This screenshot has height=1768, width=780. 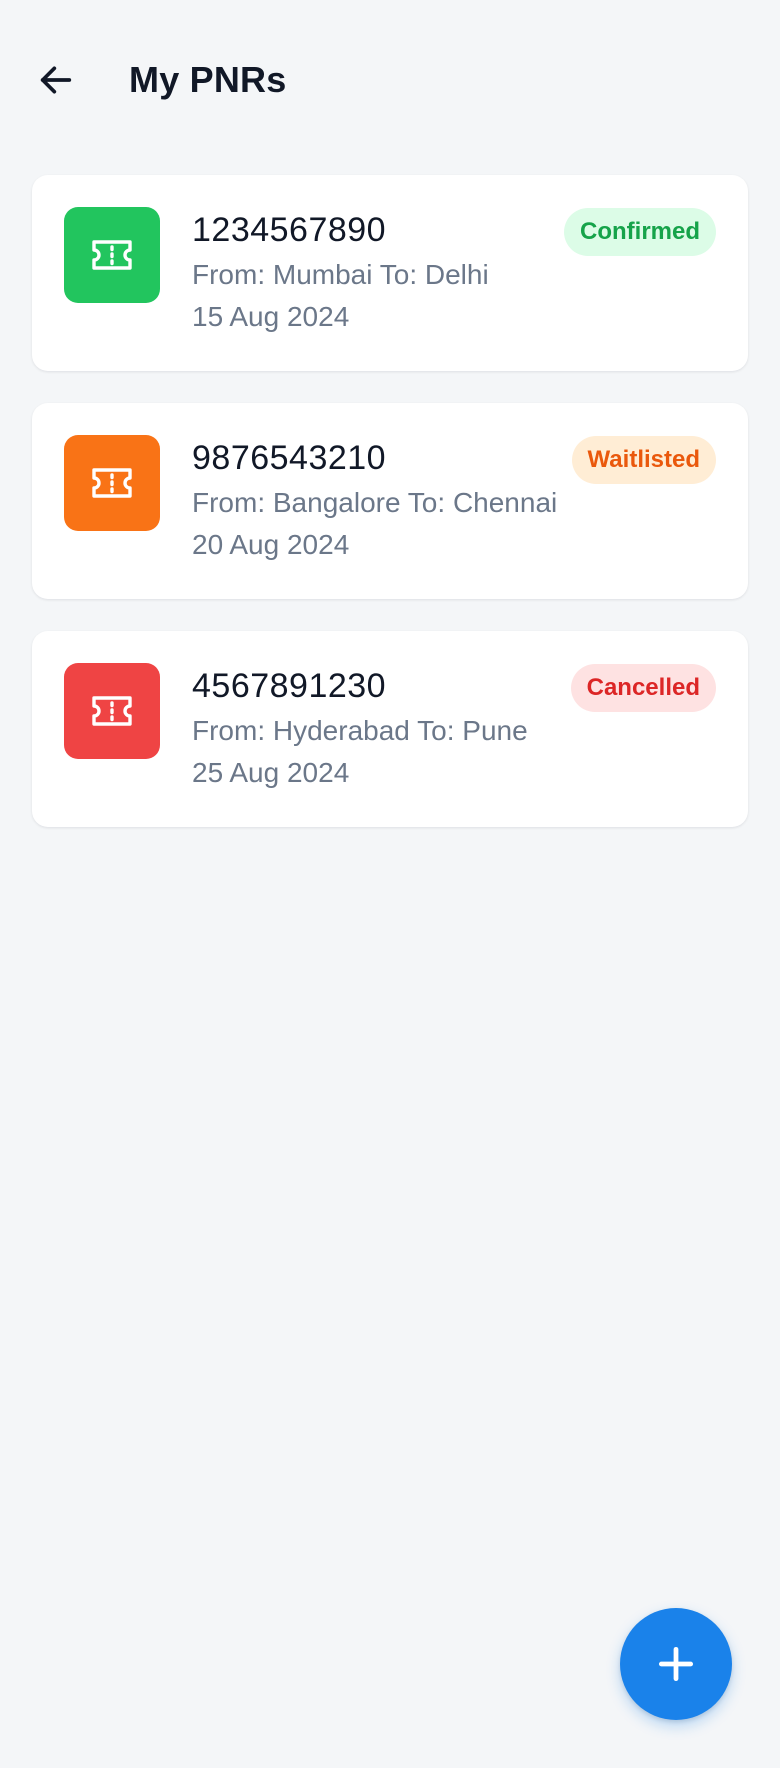 What do you see at coordinates (289, 686) in the screenshot?
I see `pnr-number: 4567891230` at bounding box center [289, 686].